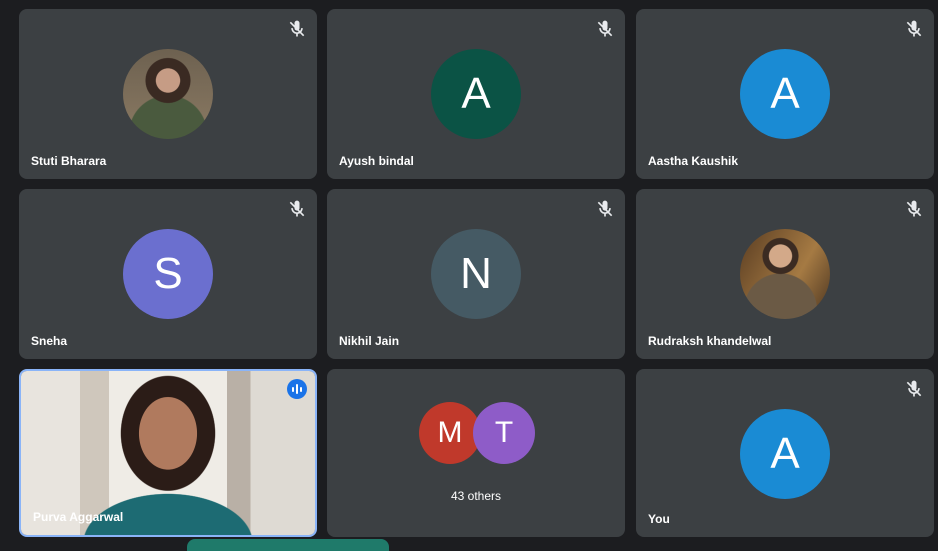  I want to click on participant-avatar: S, so click(168, 274).